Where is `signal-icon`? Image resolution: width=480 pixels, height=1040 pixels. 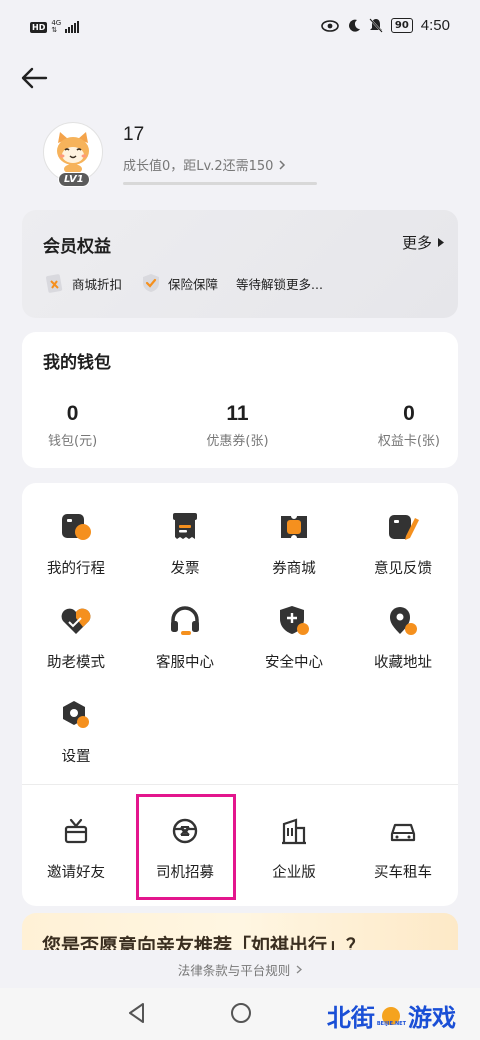
signal-icon is located at coordinates (72, 27).